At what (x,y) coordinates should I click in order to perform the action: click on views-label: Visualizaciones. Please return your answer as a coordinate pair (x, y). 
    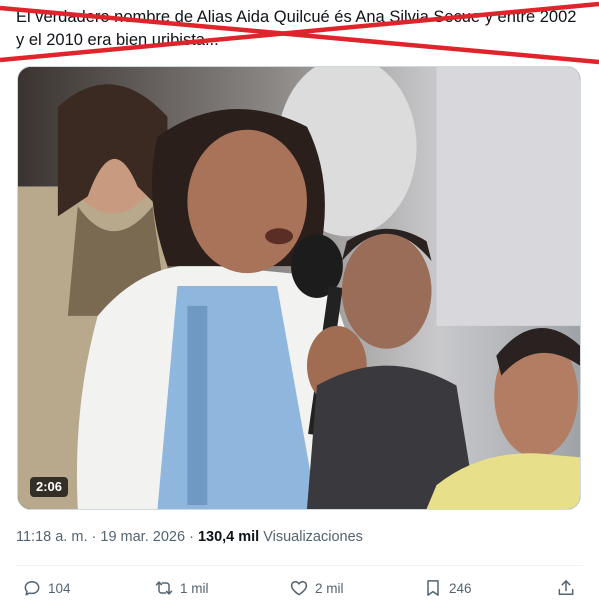
    Looking at the image, I should click on (313, 537).